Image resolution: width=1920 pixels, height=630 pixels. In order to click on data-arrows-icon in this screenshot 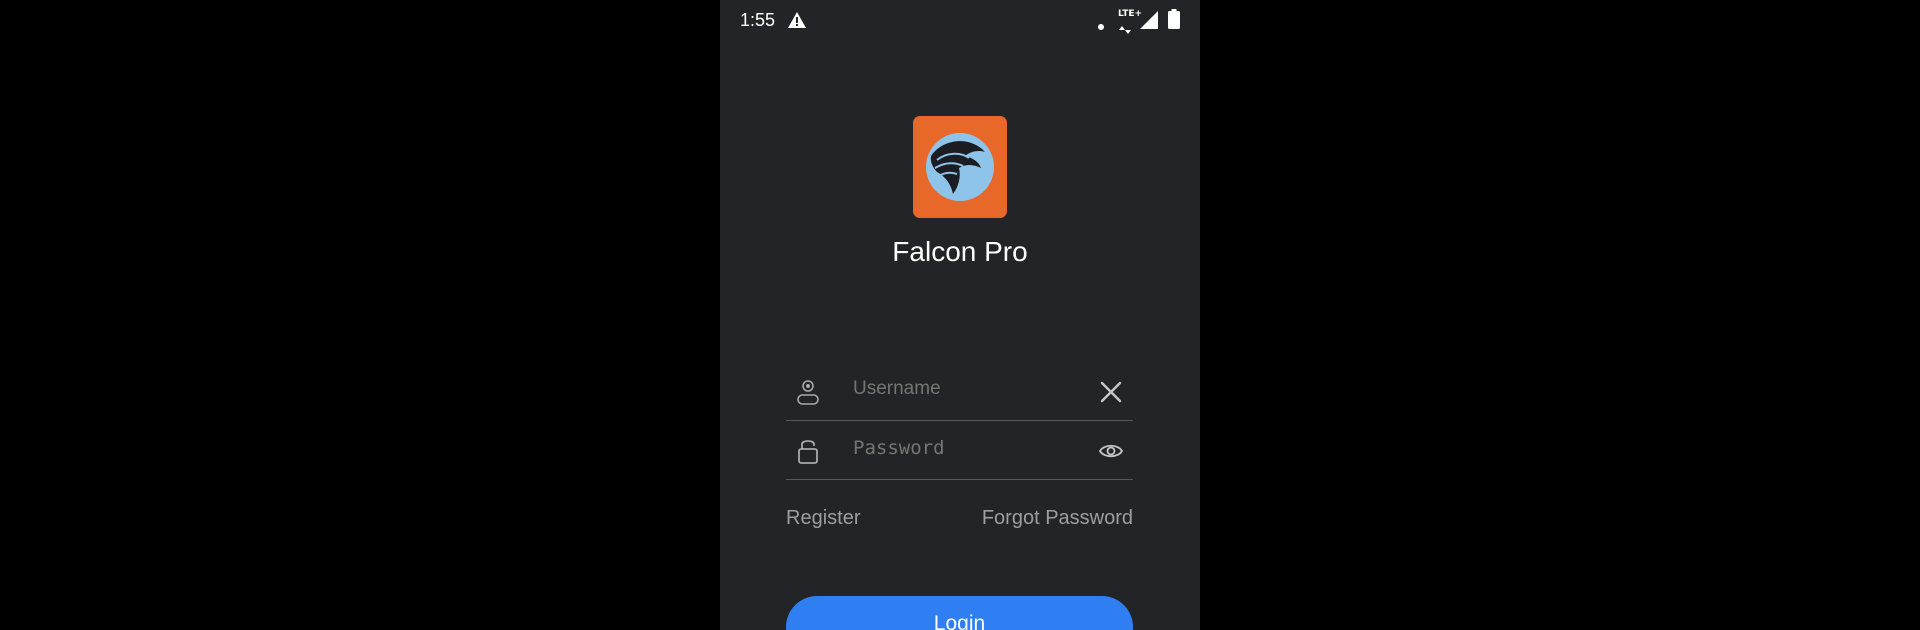, I will do `click(1125, 30)`.